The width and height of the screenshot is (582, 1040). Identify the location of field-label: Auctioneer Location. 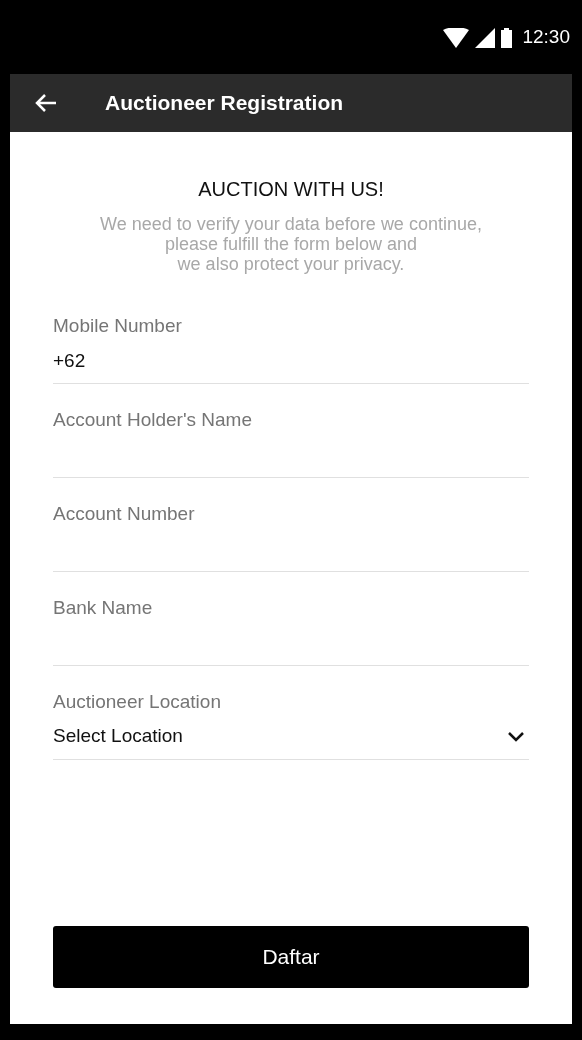
(137, 702).